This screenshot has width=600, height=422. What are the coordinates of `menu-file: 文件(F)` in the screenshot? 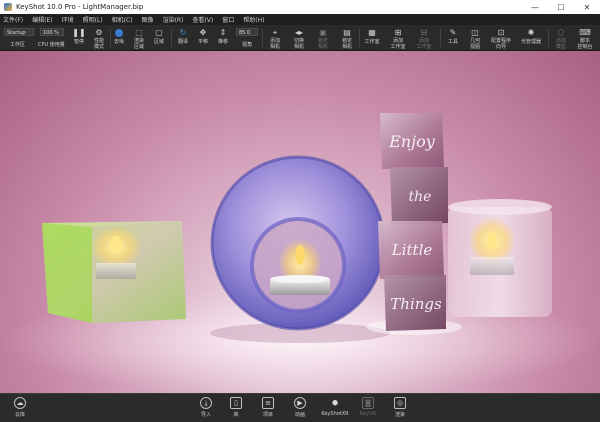 It's located at (13, 19).